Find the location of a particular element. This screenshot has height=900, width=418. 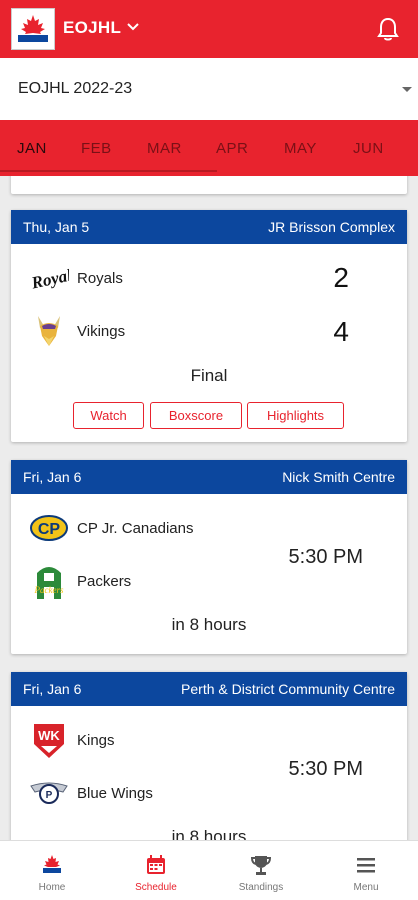

game-venue: JR Brisson Complex is located at coordinates (331, 227).